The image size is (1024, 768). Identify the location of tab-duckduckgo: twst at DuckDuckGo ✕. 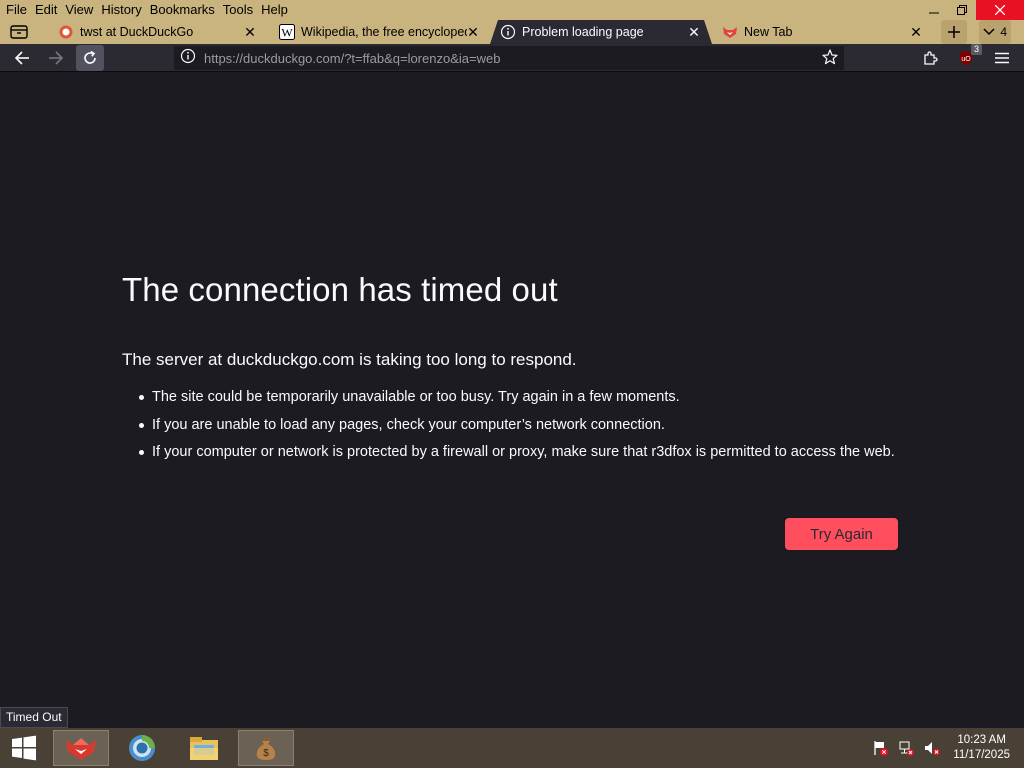
(158, 32).